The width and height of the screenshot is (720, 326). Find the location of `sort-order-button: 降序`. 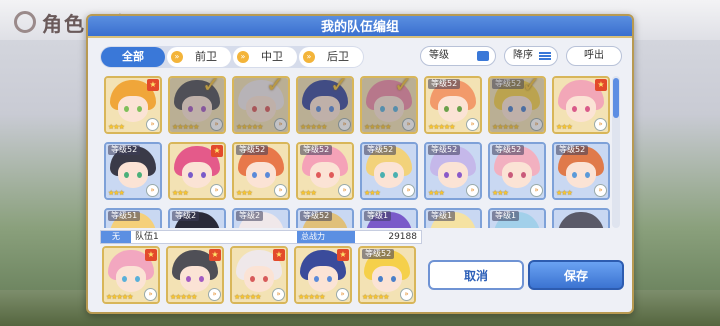

sort-order-button: 降序 is located at coordinates (531, 56).